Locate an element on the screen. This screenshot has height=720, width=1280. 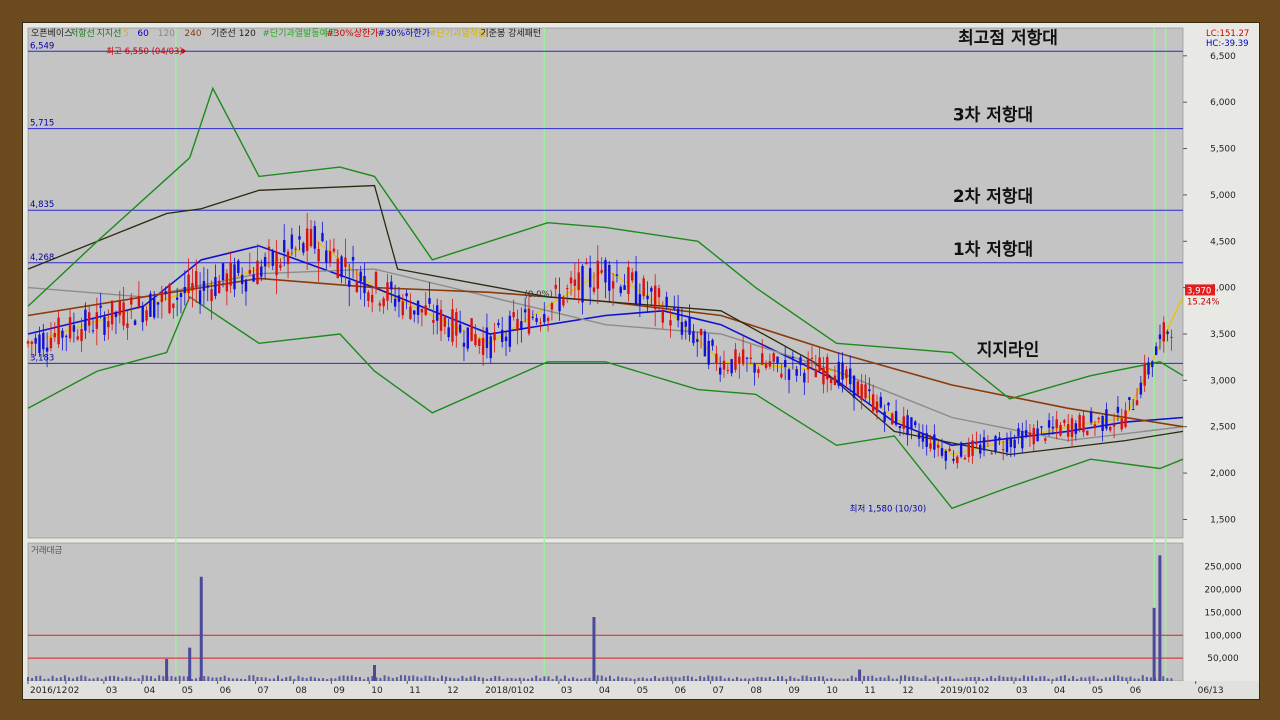
x-tick-label: 10 is located at coordinates (377, 691).